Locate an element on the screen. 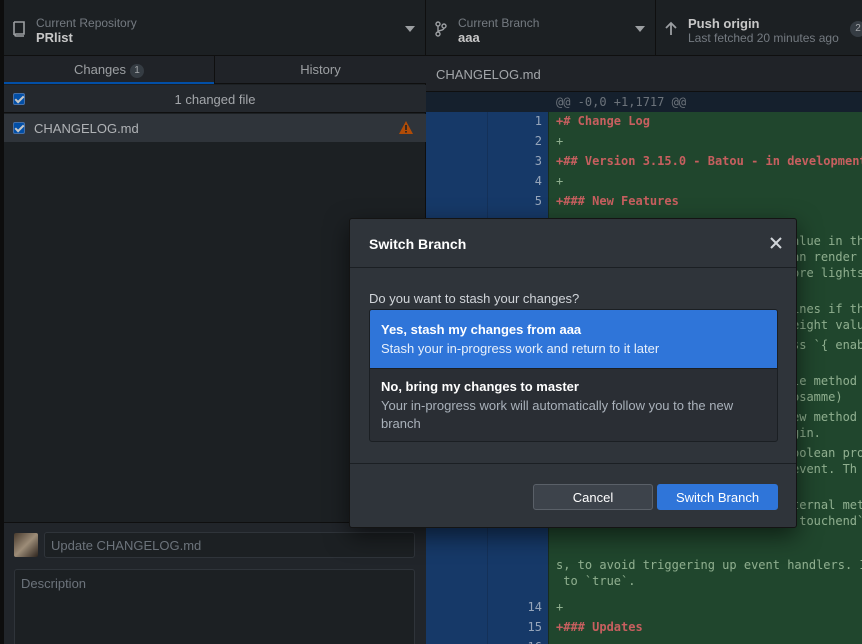  close-icon is located at coordinates (776, 243).